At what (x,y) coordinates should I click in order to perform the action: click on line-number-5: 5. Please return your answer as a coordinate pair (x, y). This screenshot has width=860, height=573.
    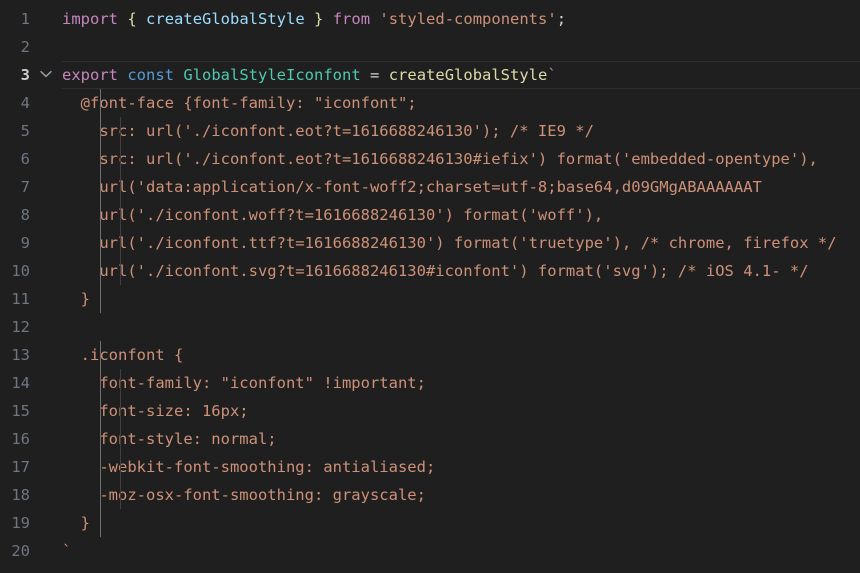
    Looking at the image, I should click on (15, 131).